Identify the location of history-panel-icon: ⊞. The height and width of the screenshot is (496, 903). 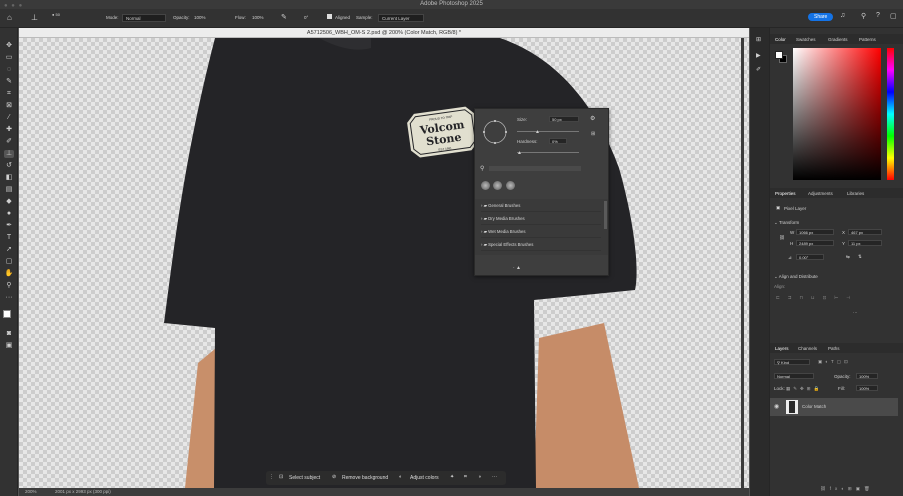
(758, 39).